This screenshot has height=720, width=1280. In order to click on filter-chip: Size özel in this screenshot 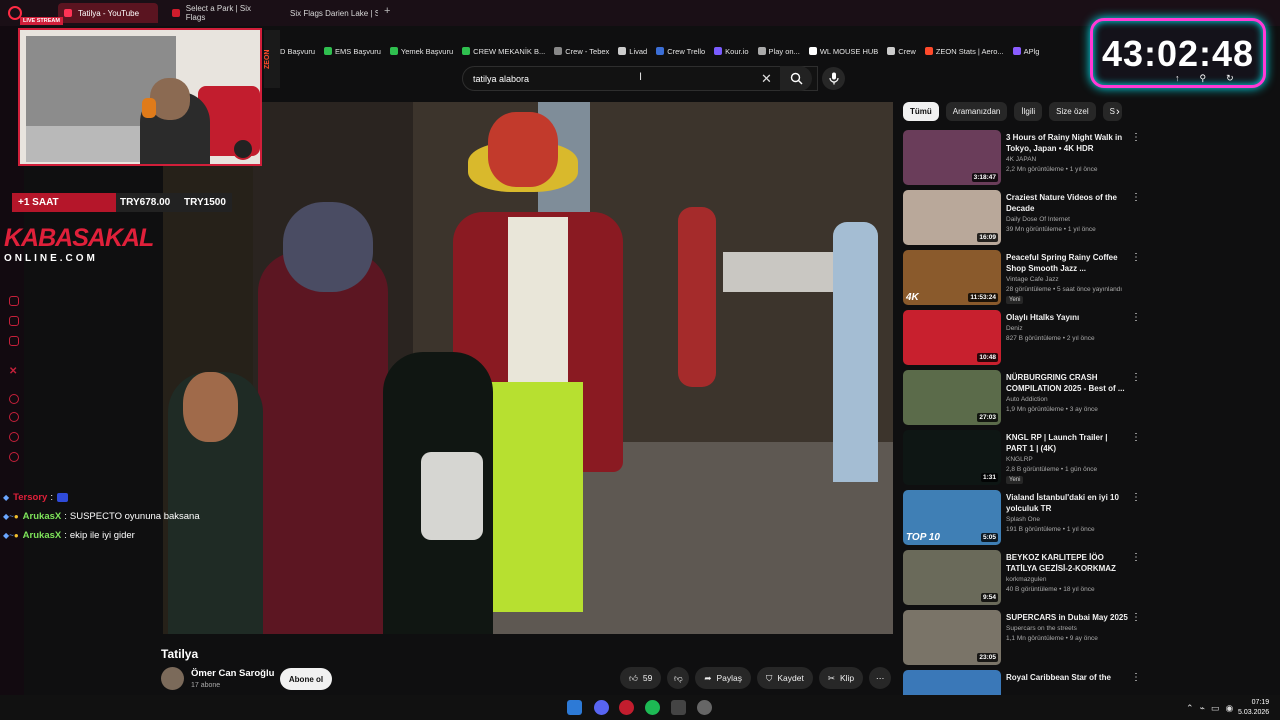, I will do `click(1072, 111)`.